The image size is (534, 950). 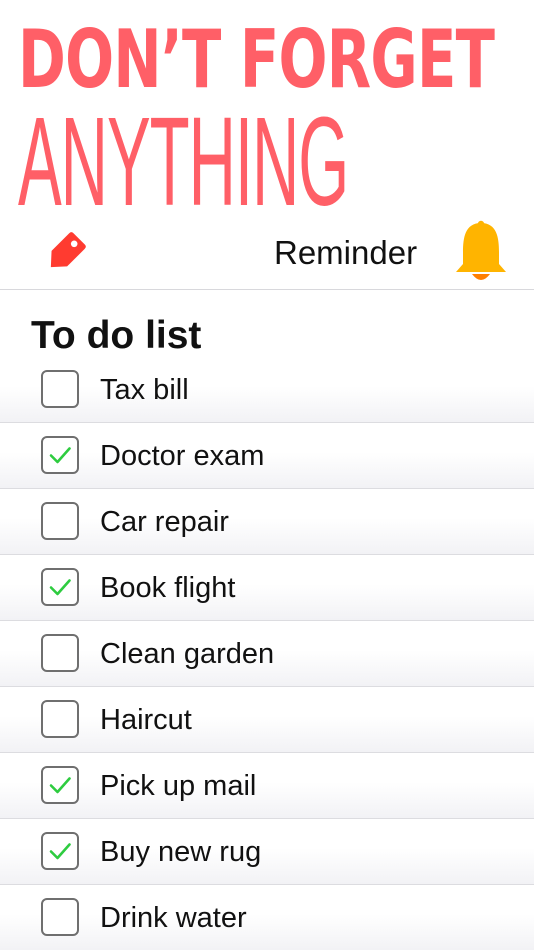 What do you see at coordinates (267, 720) in the screenshot?
I see `todo-item-haircut: Haircut` at bounding box center [267, 720].